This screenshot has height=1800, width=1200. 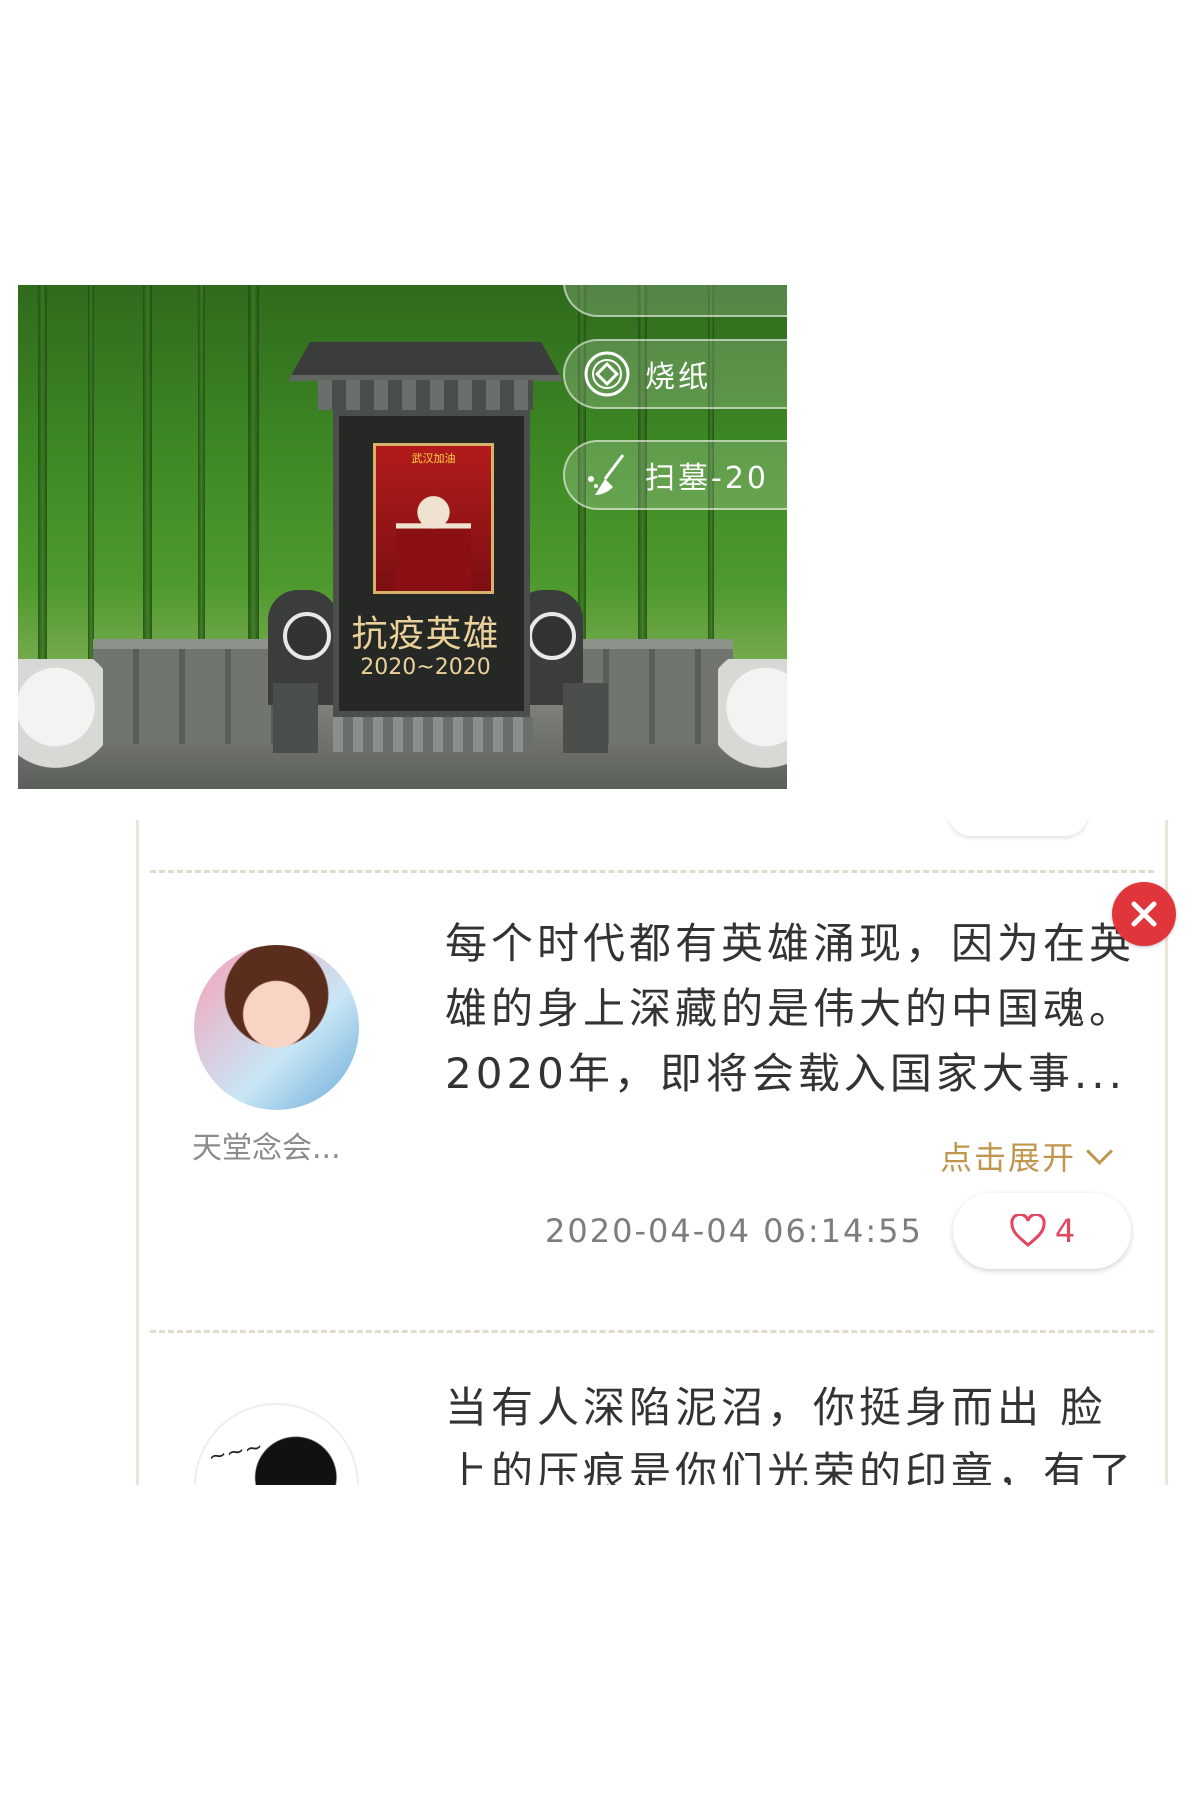 What do you see at coordinates (607, 374) in the screenshot?
I see `coin-icon` at bounding box center [607, 374].